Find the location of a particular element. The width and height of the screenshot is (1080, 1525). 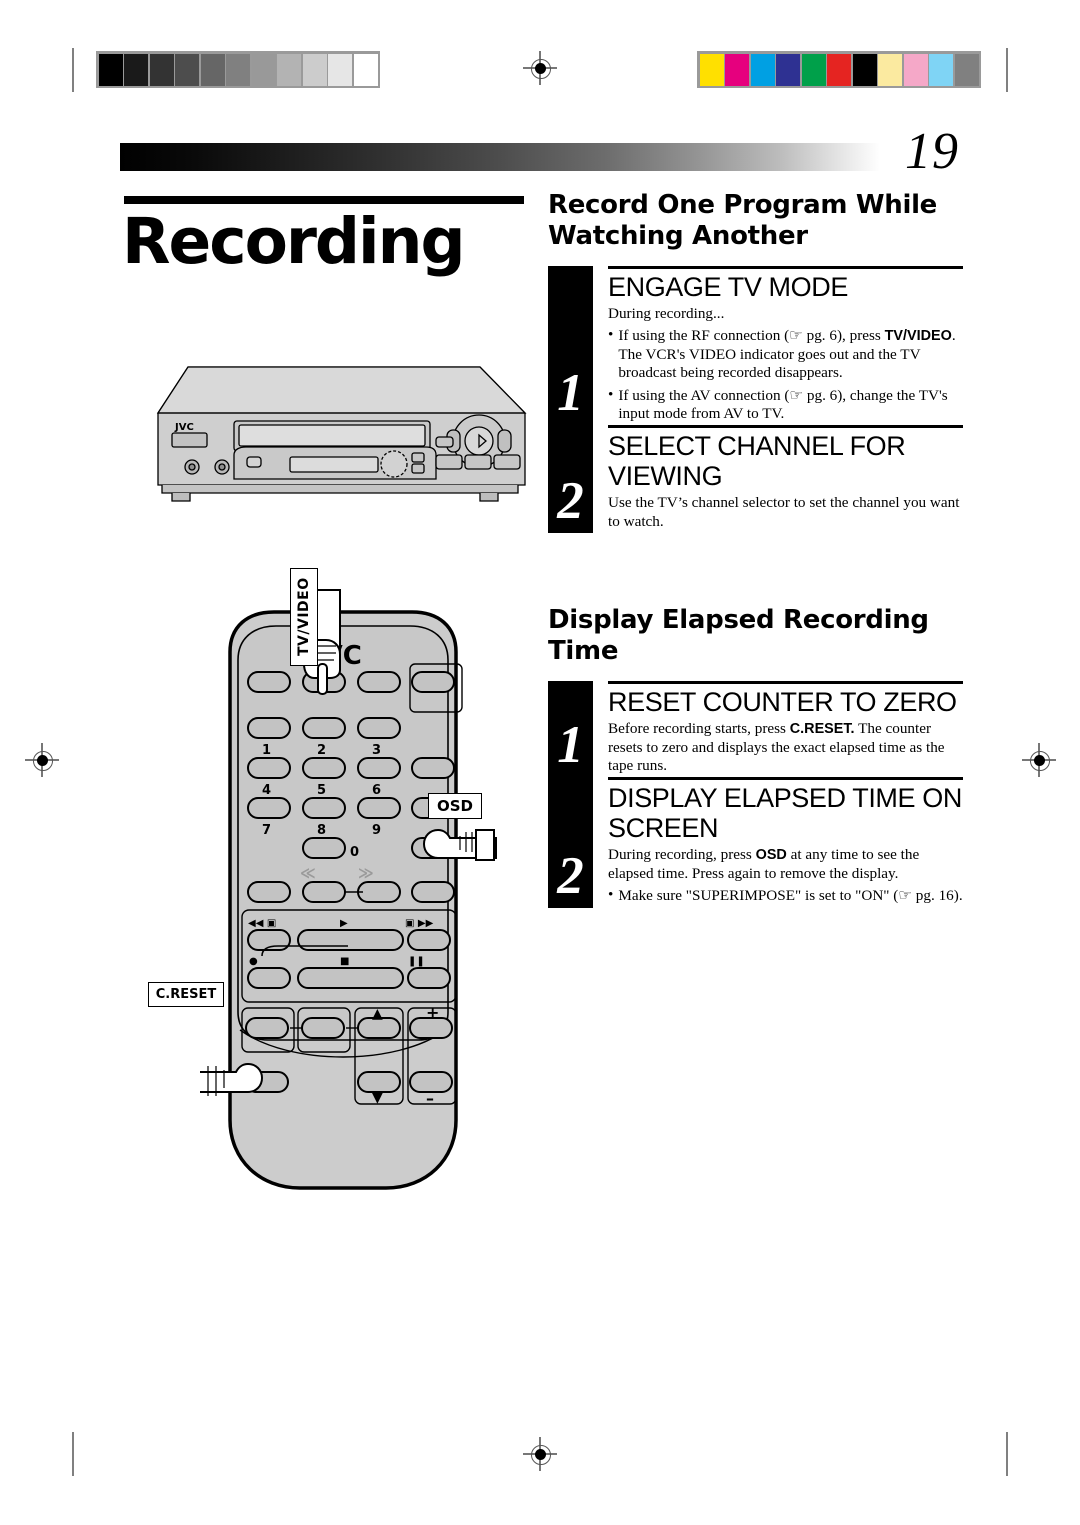

registration-mark-left is located at coordinates (42, 760).